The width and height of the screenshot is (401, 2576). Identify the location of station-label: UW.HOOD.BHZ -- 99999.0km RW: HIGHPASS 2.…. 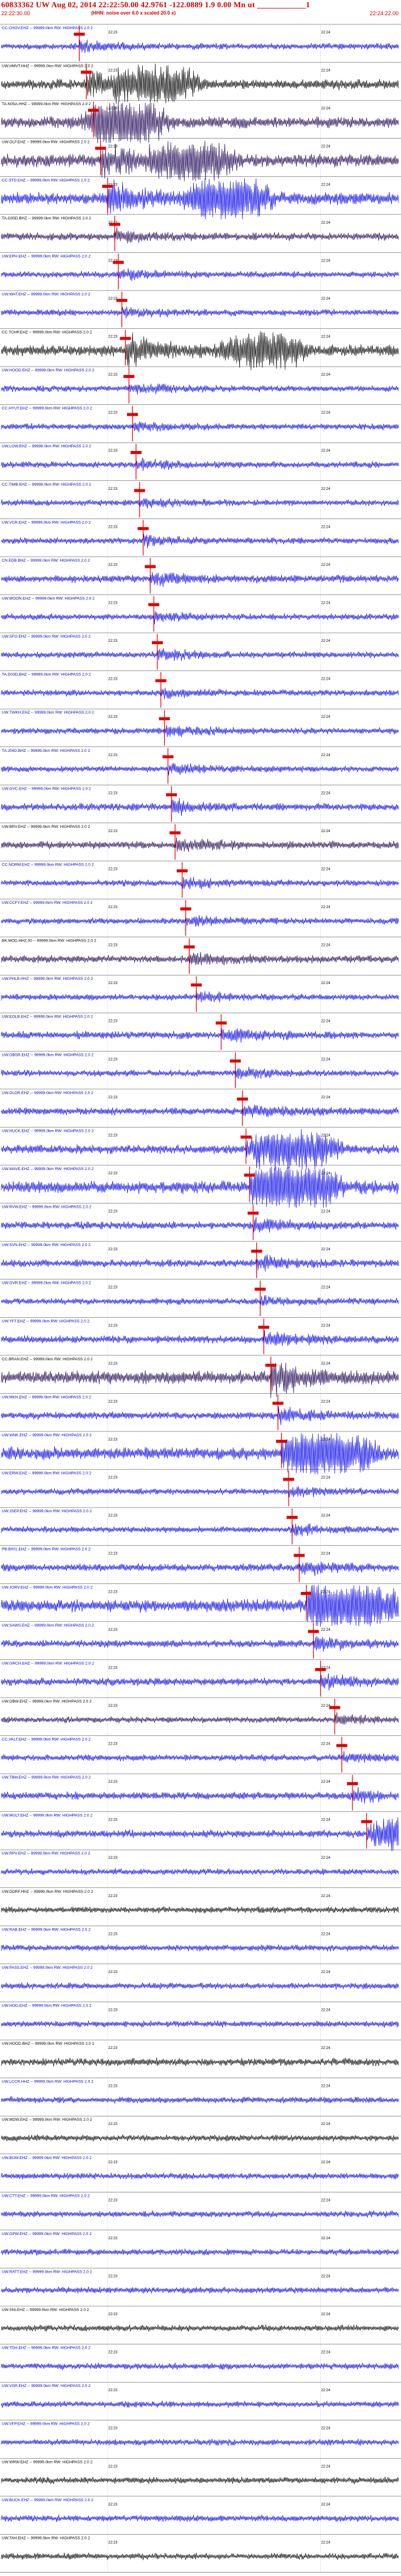
(48, 2044).